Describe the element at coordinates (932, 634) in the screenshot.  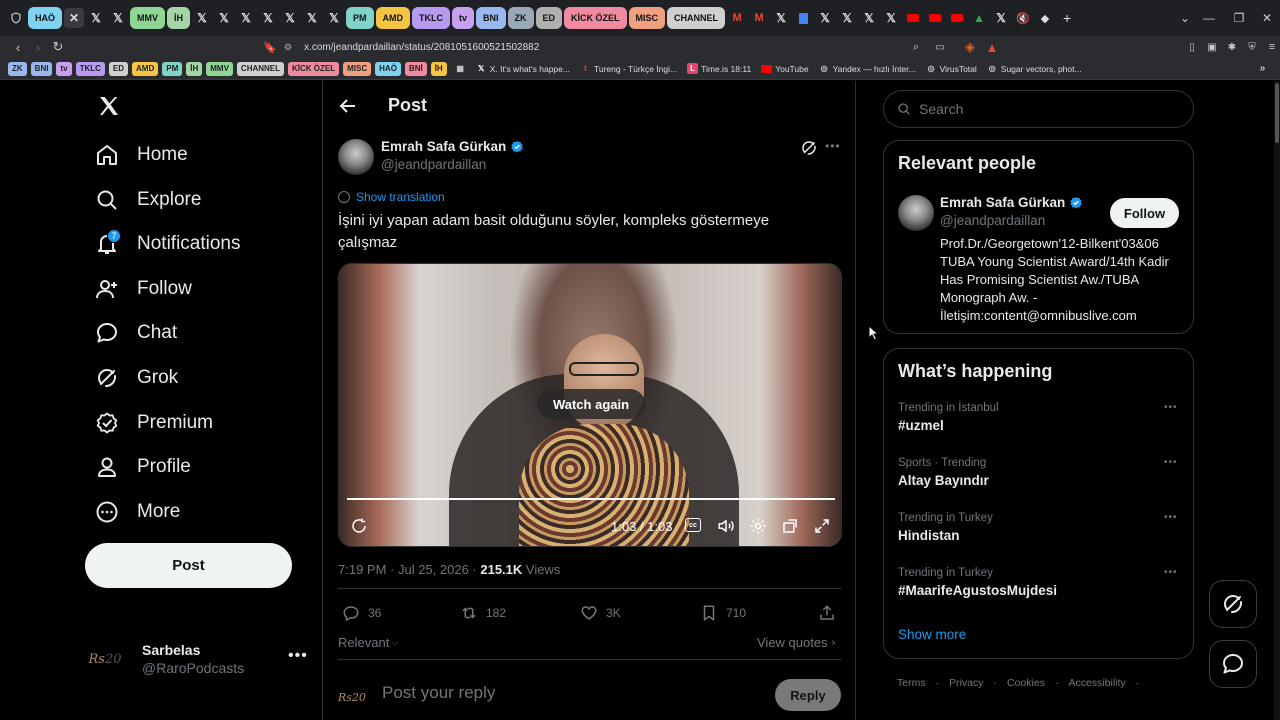
I see `show-more-link: Show more` at that location.